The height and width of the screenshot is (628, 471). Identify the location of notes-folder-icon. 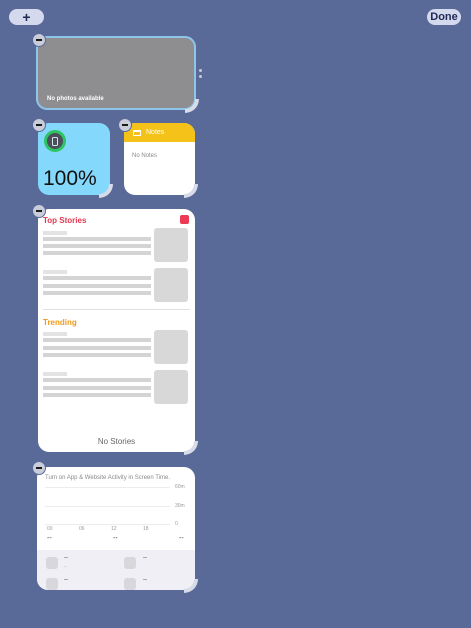
(137, 132).